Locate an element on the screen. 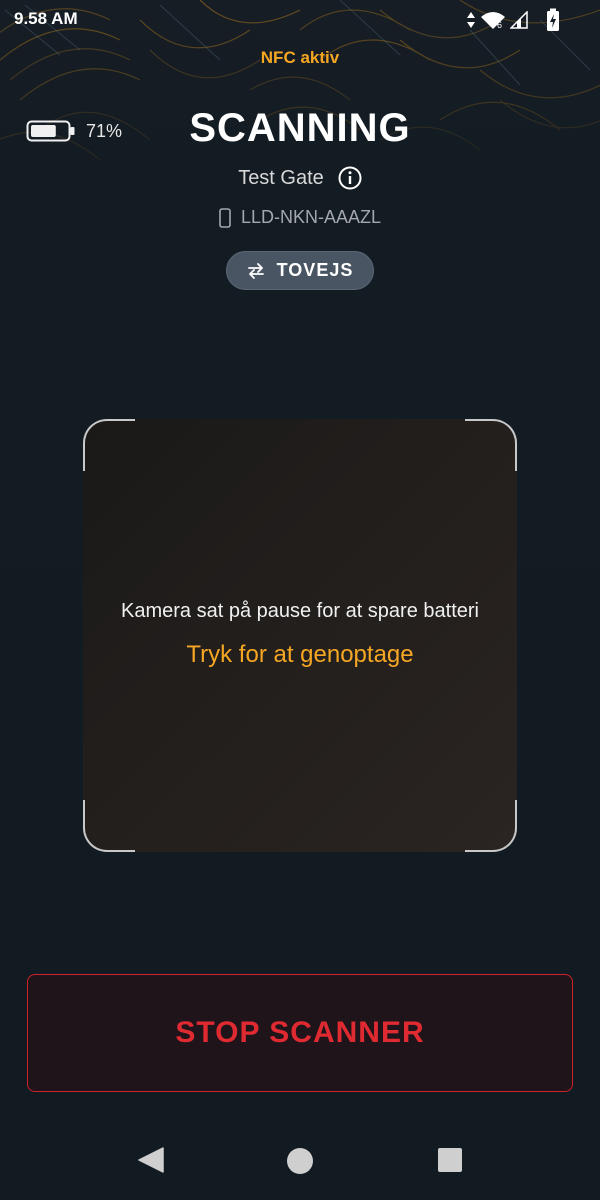 The height and width of the screenshot is (1200, 600). info-icon is located at coordinates (350, 178).